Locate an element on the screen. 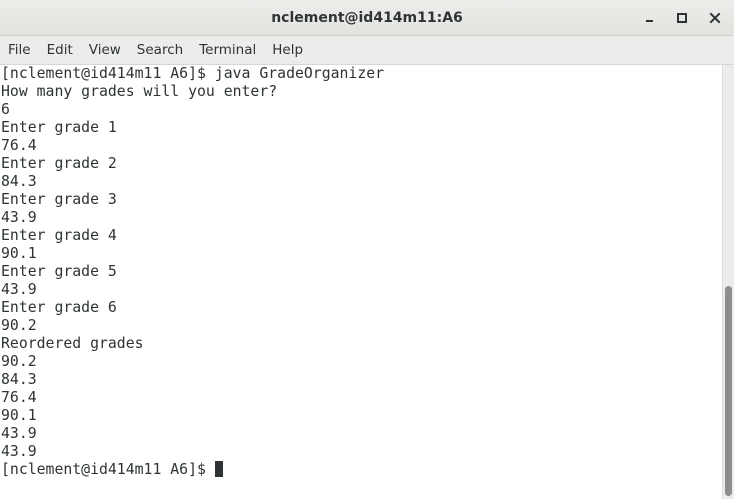  terminal-line: Enter grade 2 is located at coordinates (59, 163).